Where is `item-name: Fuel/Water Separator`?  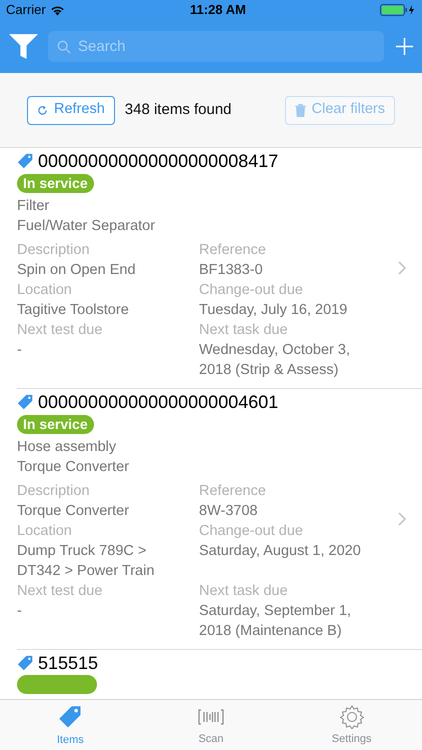 item-name: Fuel/Water Separator is located at coordinates (86, 226).